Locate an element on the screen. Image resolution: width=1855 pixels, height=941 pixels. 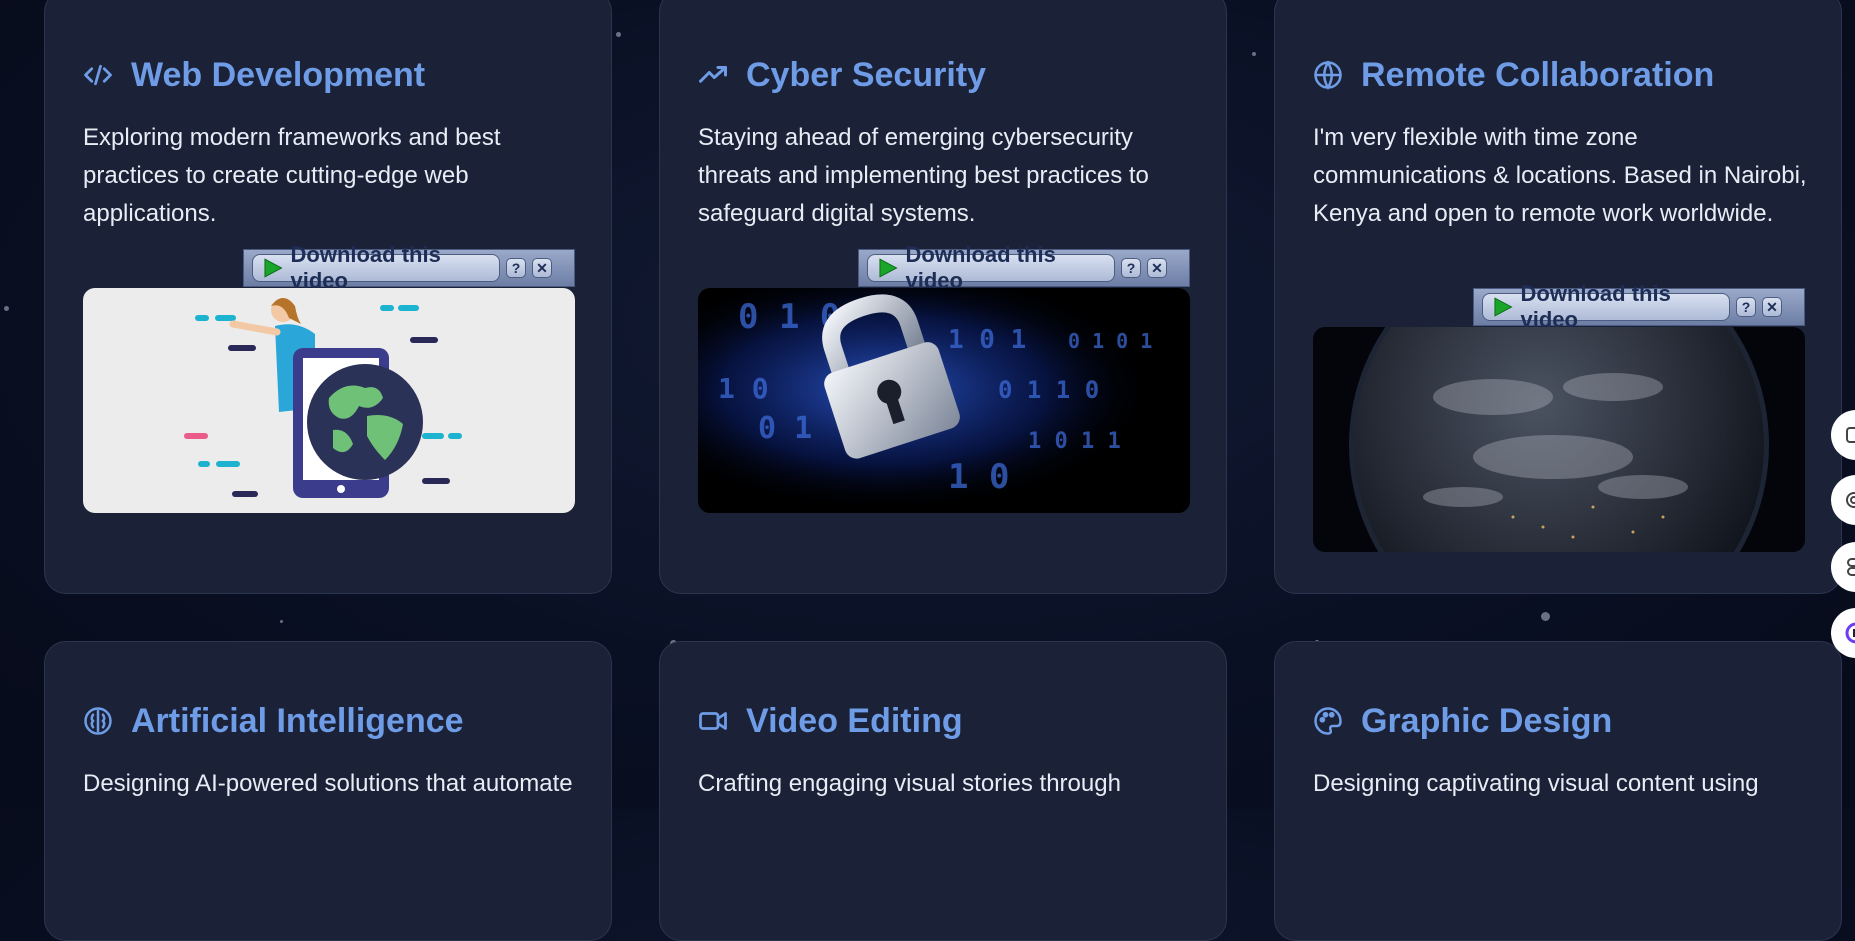
card-title-text: Video Editing is located at coordinates (854, 720).